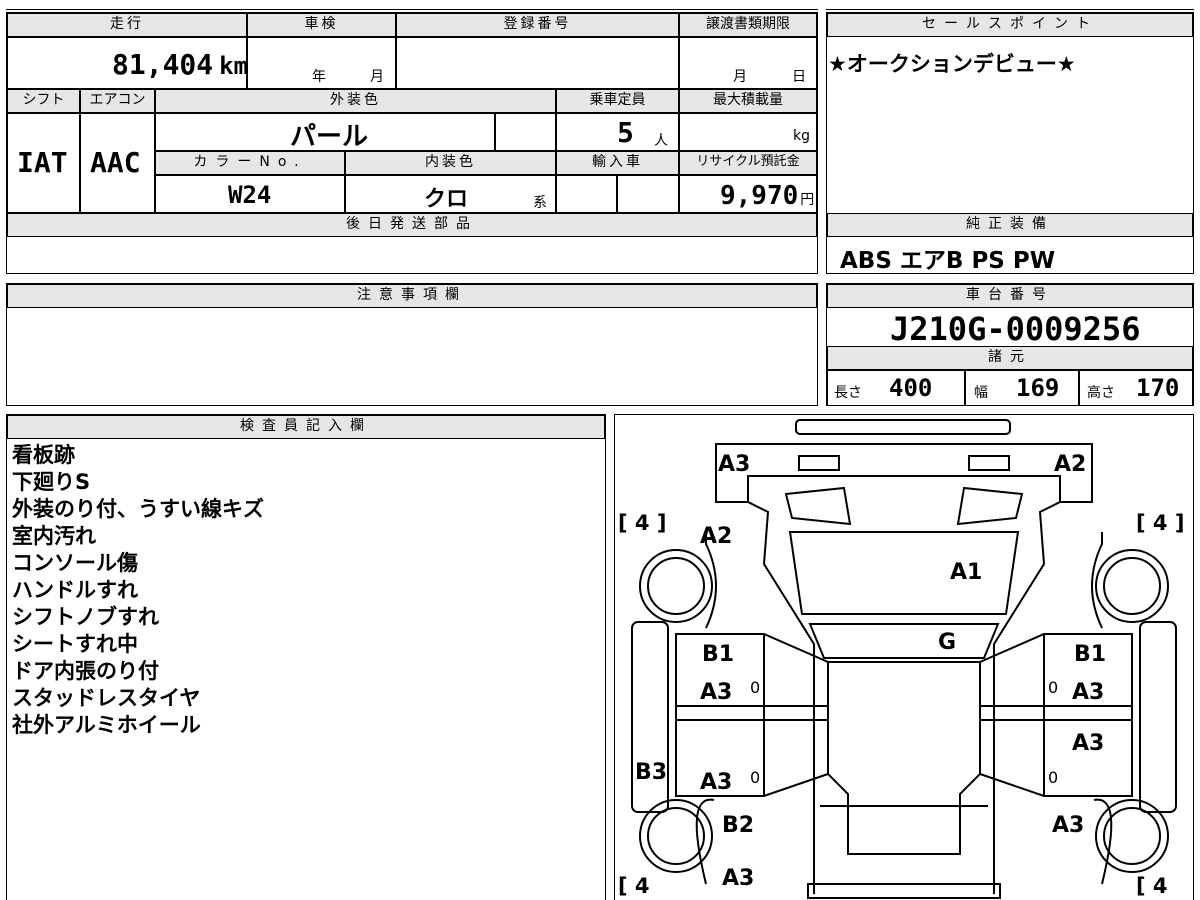  What do you see at coordinates (117, 101) in the screenshot?
I see `aircon-label: エアコン` at bounding box center [117, 101].